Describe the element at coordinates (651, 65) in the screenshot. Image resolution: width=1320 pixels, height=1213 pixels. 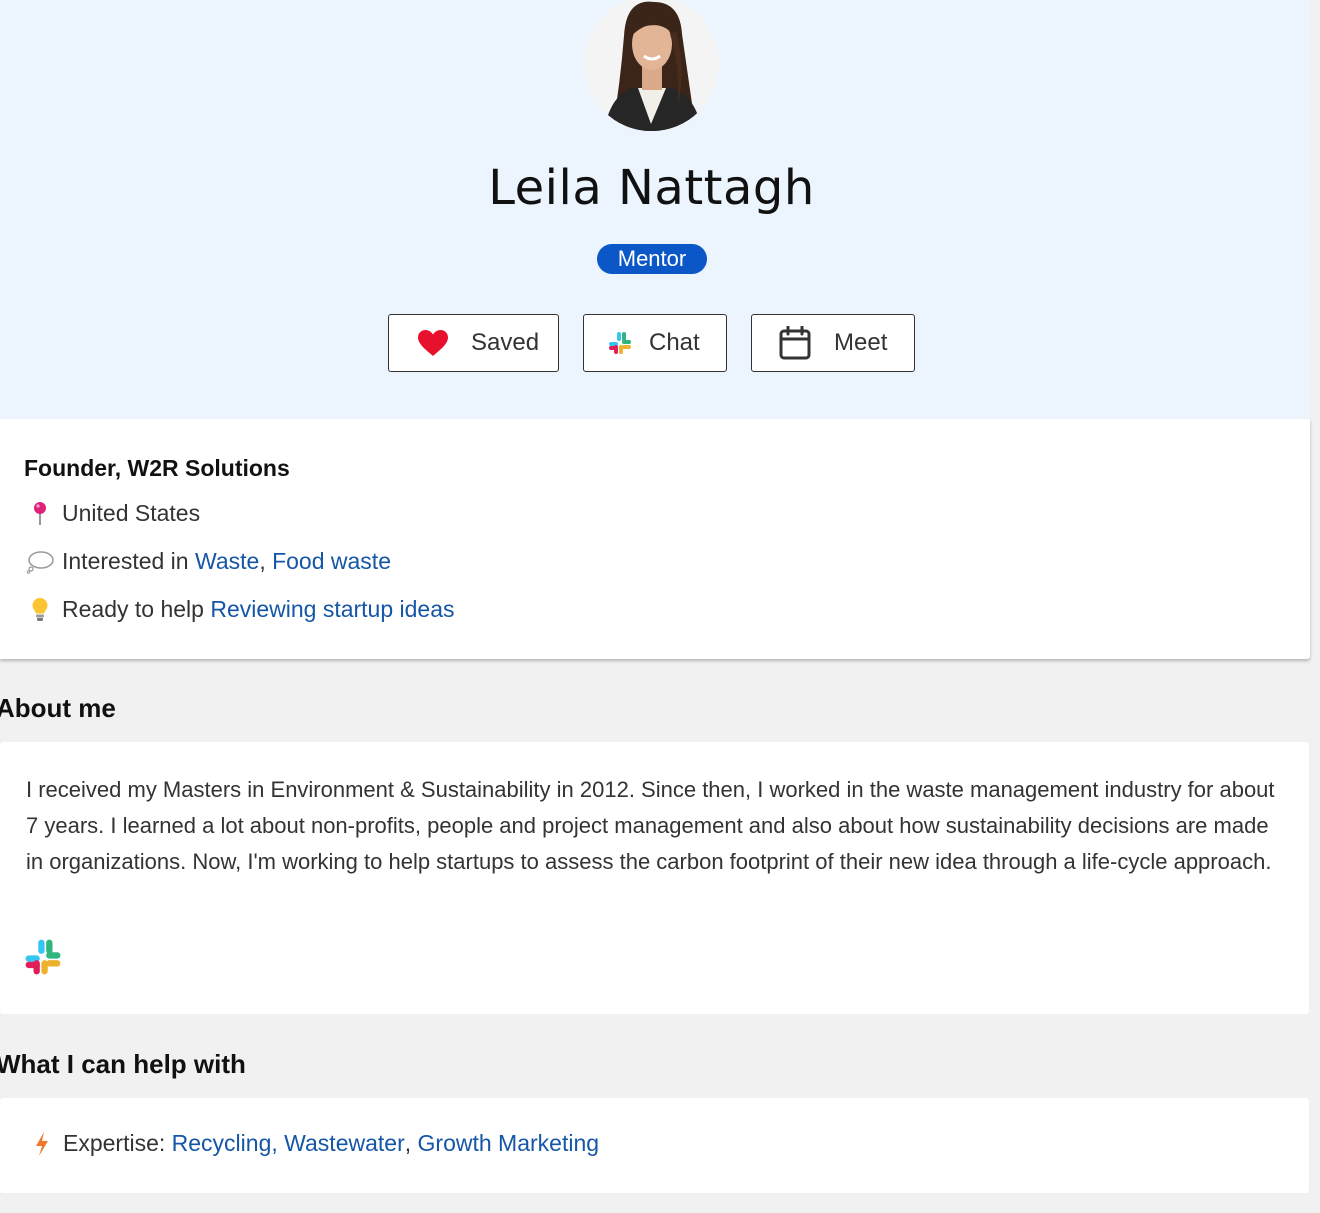
I see `avatar` at that location.